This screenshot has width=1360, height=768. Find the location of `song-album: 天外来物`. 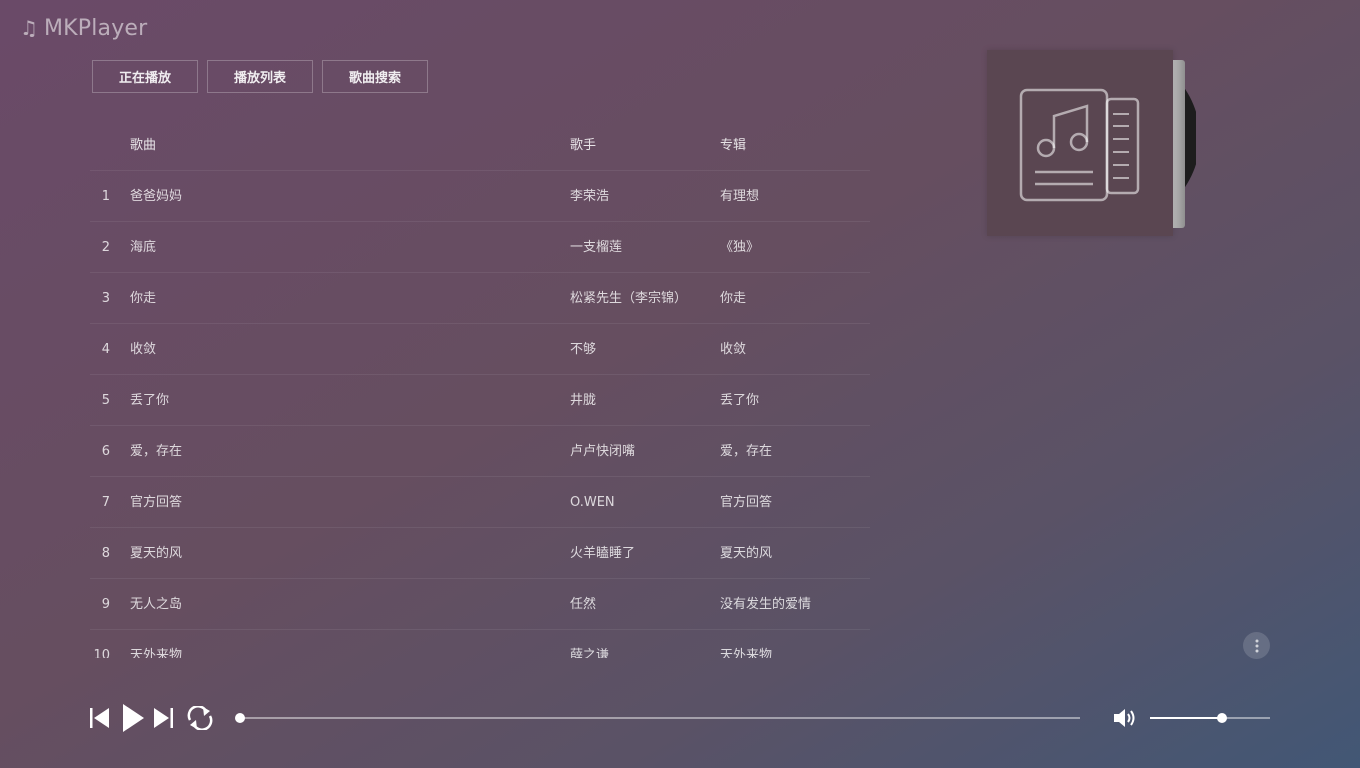

song-album: 天外来物 is located at coordinates (746, 644).